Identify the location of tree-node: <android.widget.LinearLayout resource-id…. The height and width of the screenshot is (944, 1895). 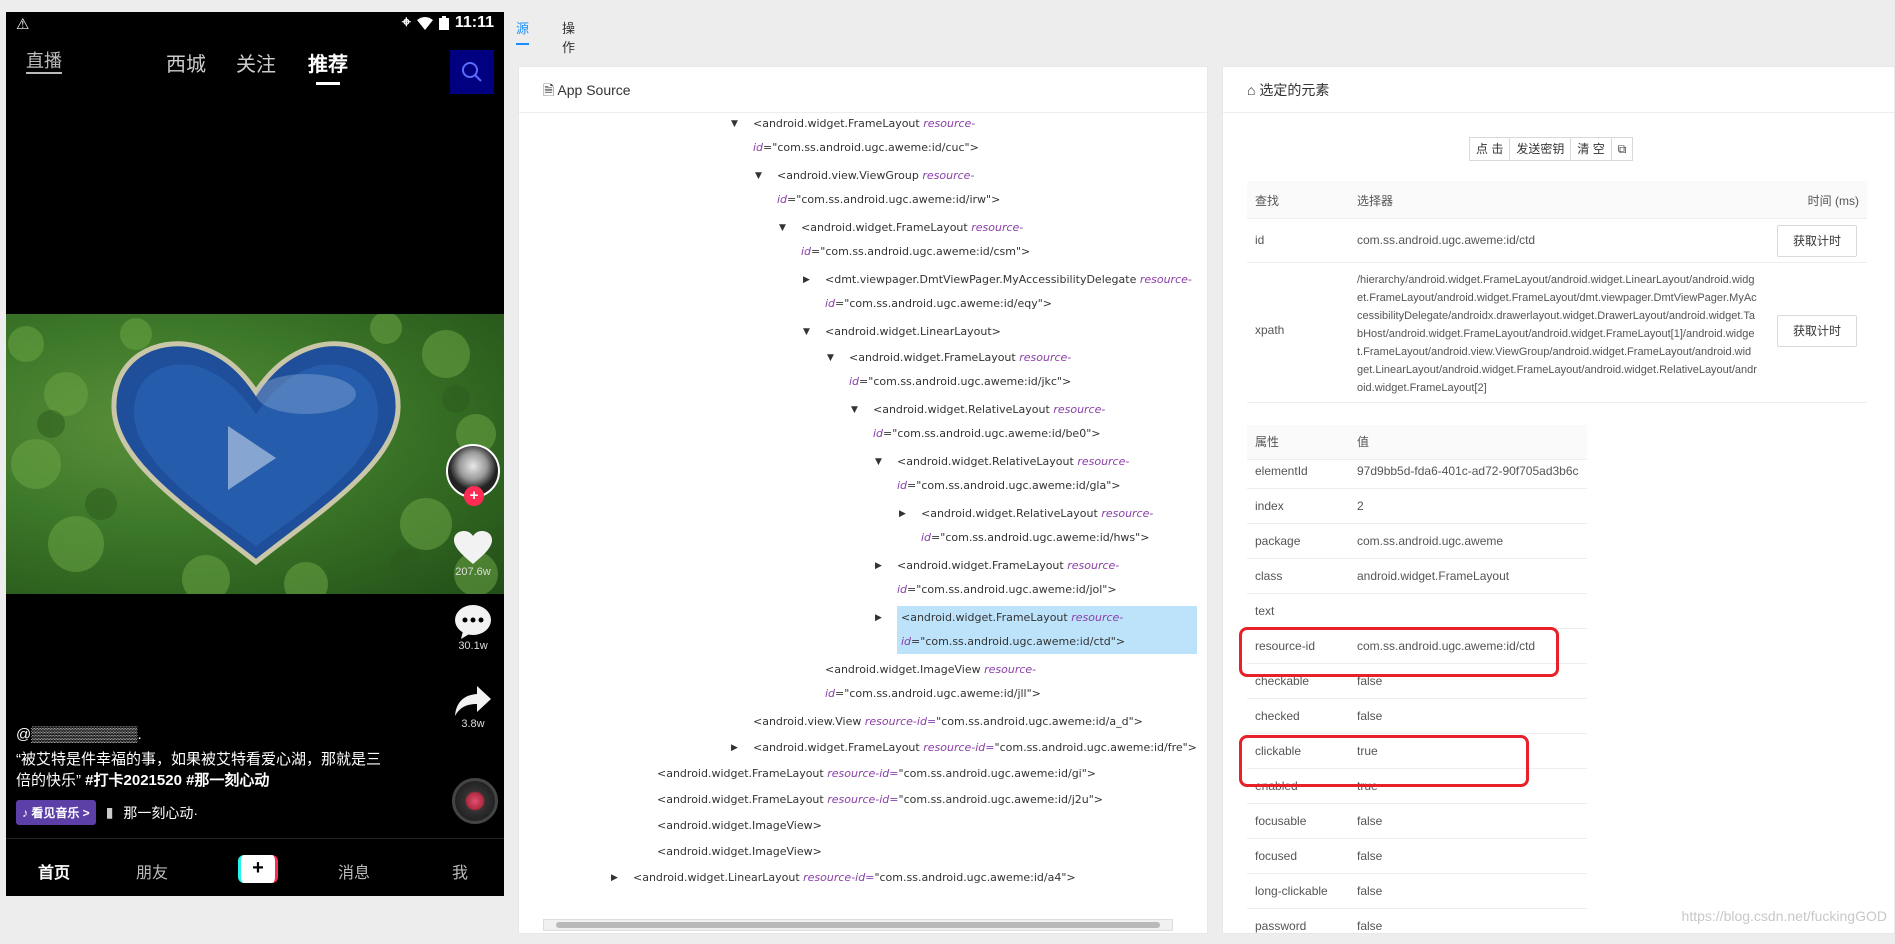
(854, 878).